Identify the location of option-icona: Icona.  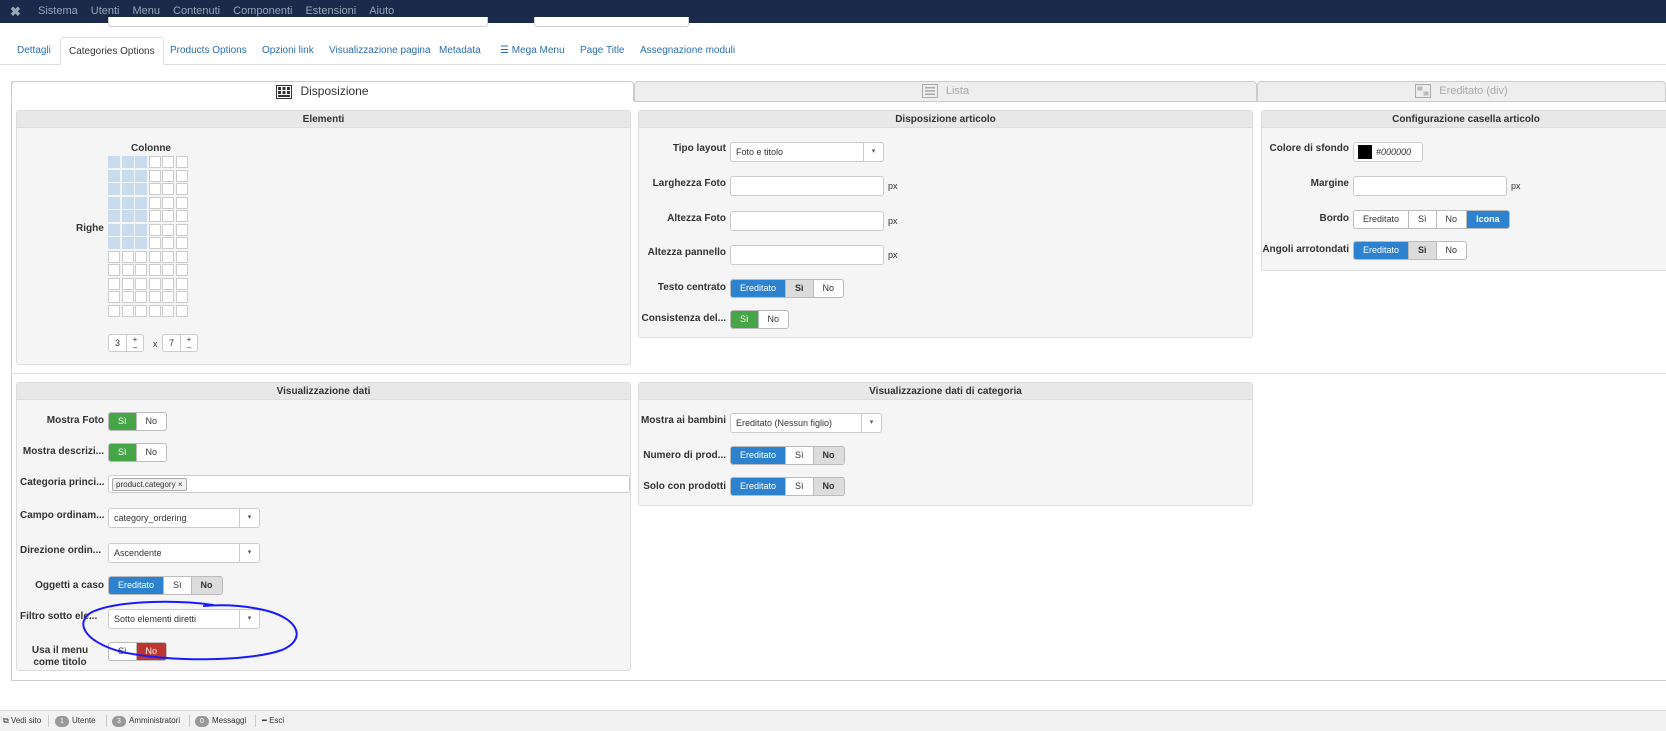
(1488, 219).